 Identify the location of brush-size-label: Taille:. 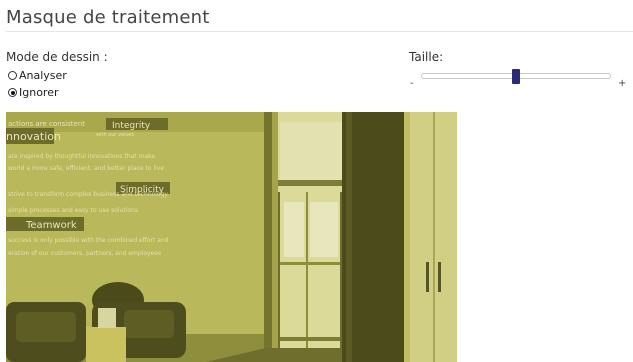
(426, 57).